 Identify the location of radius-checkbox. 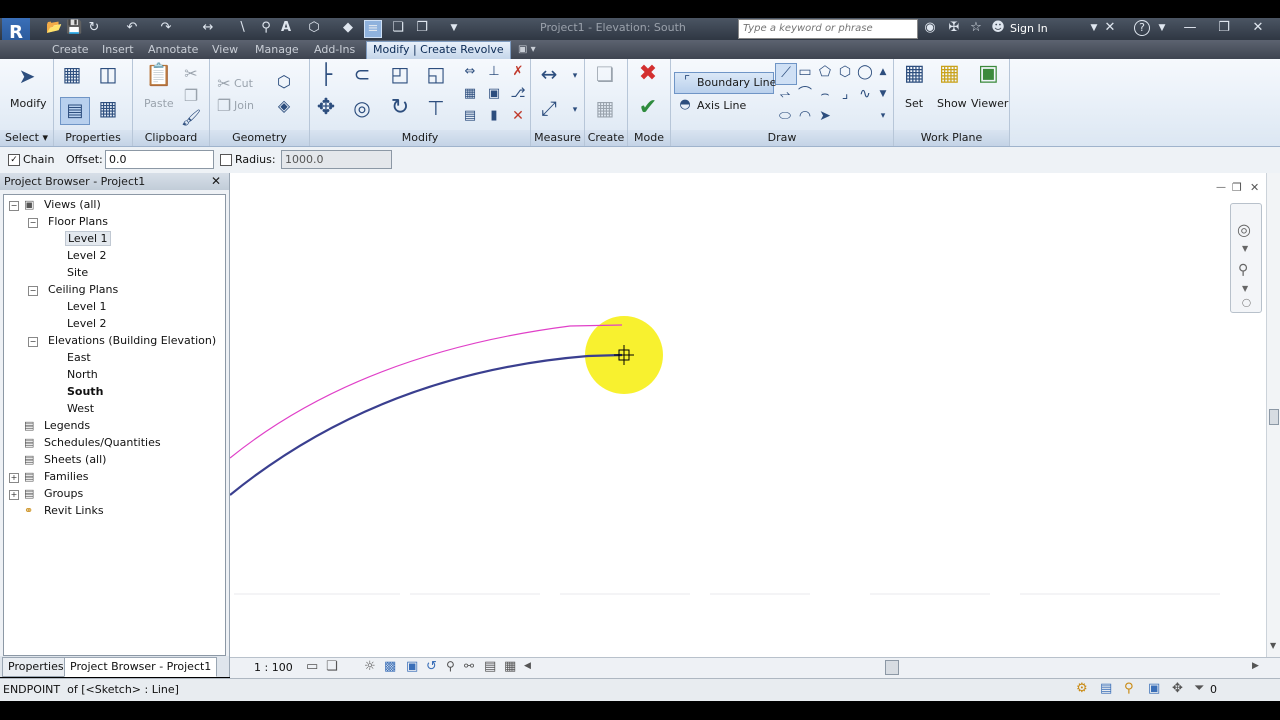
(226, 159).